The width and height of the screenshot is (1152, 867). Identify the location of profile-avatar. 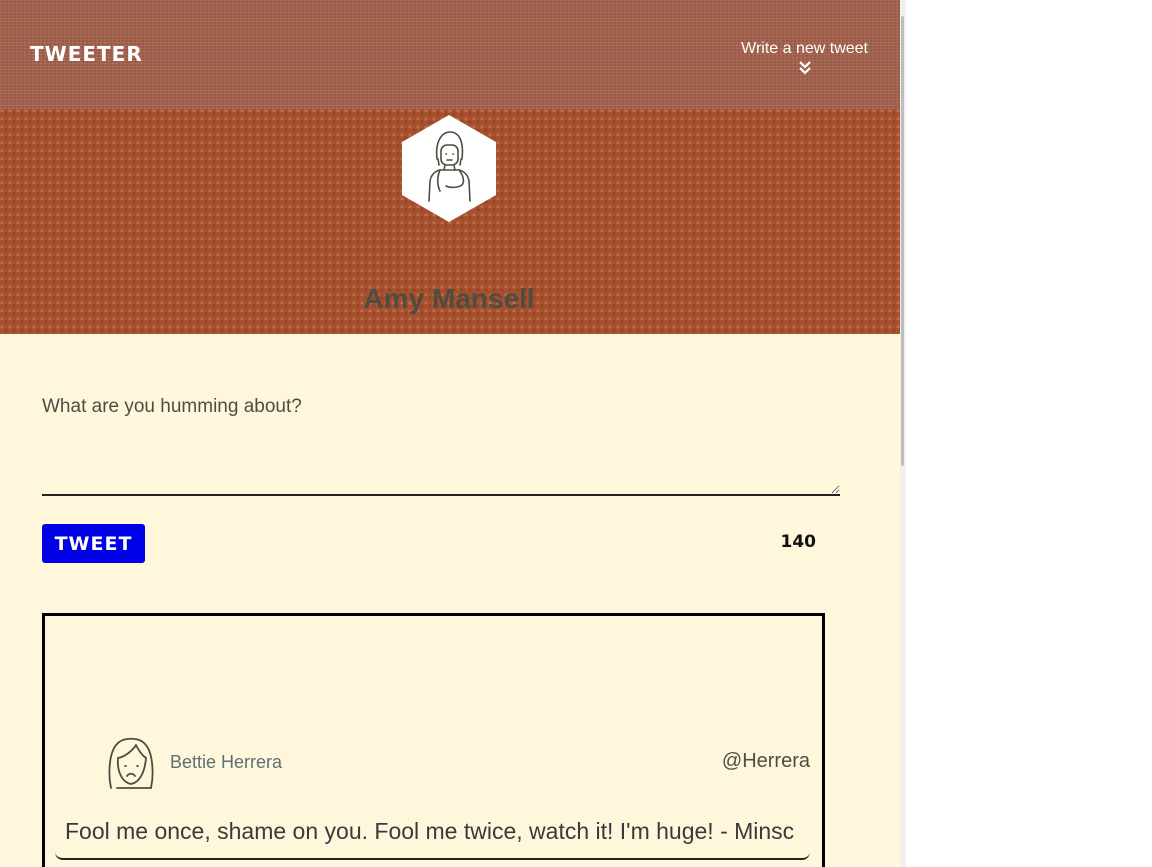
(449, 168).